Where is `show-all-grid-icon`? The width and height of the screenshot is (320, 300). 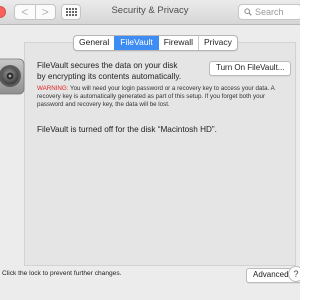
show-all-grid-icon is located at coordinates (71, 12).